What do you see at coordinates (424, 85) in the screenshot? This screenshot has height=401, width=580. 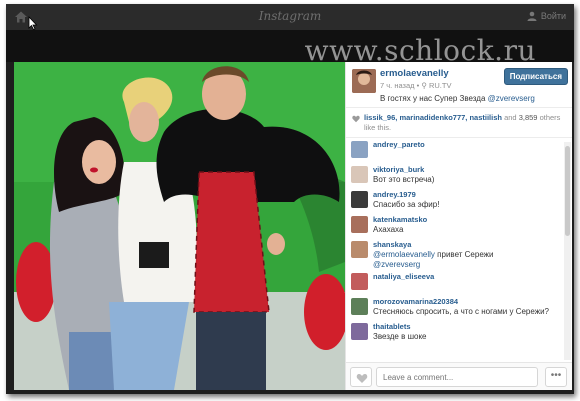 I see `location-pin-icon: ⚲` at bounding box center [424, 85].